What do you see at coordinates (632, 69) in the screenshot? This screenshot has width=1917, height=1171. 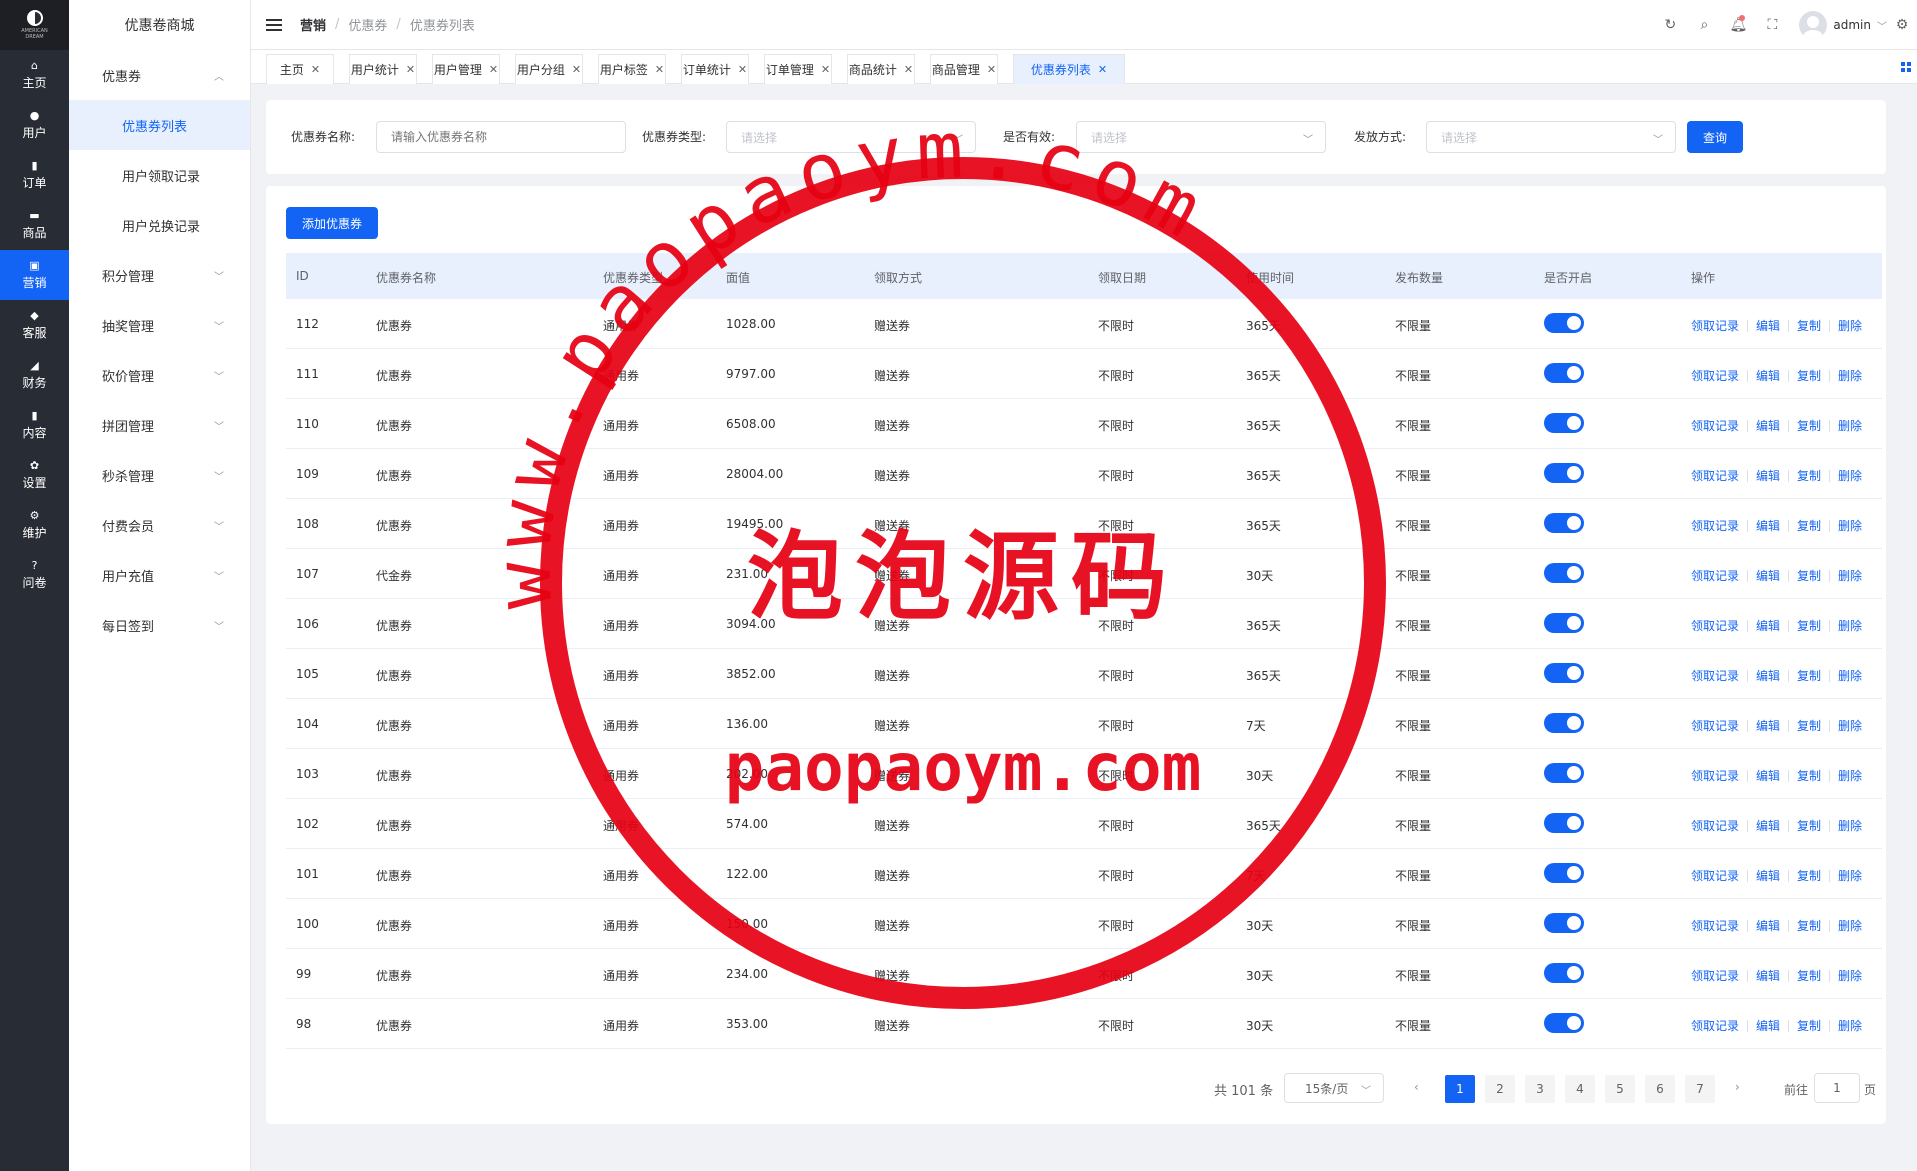 I see `tab-item: 用户标签 ✕` at bounding box center [632, 69].